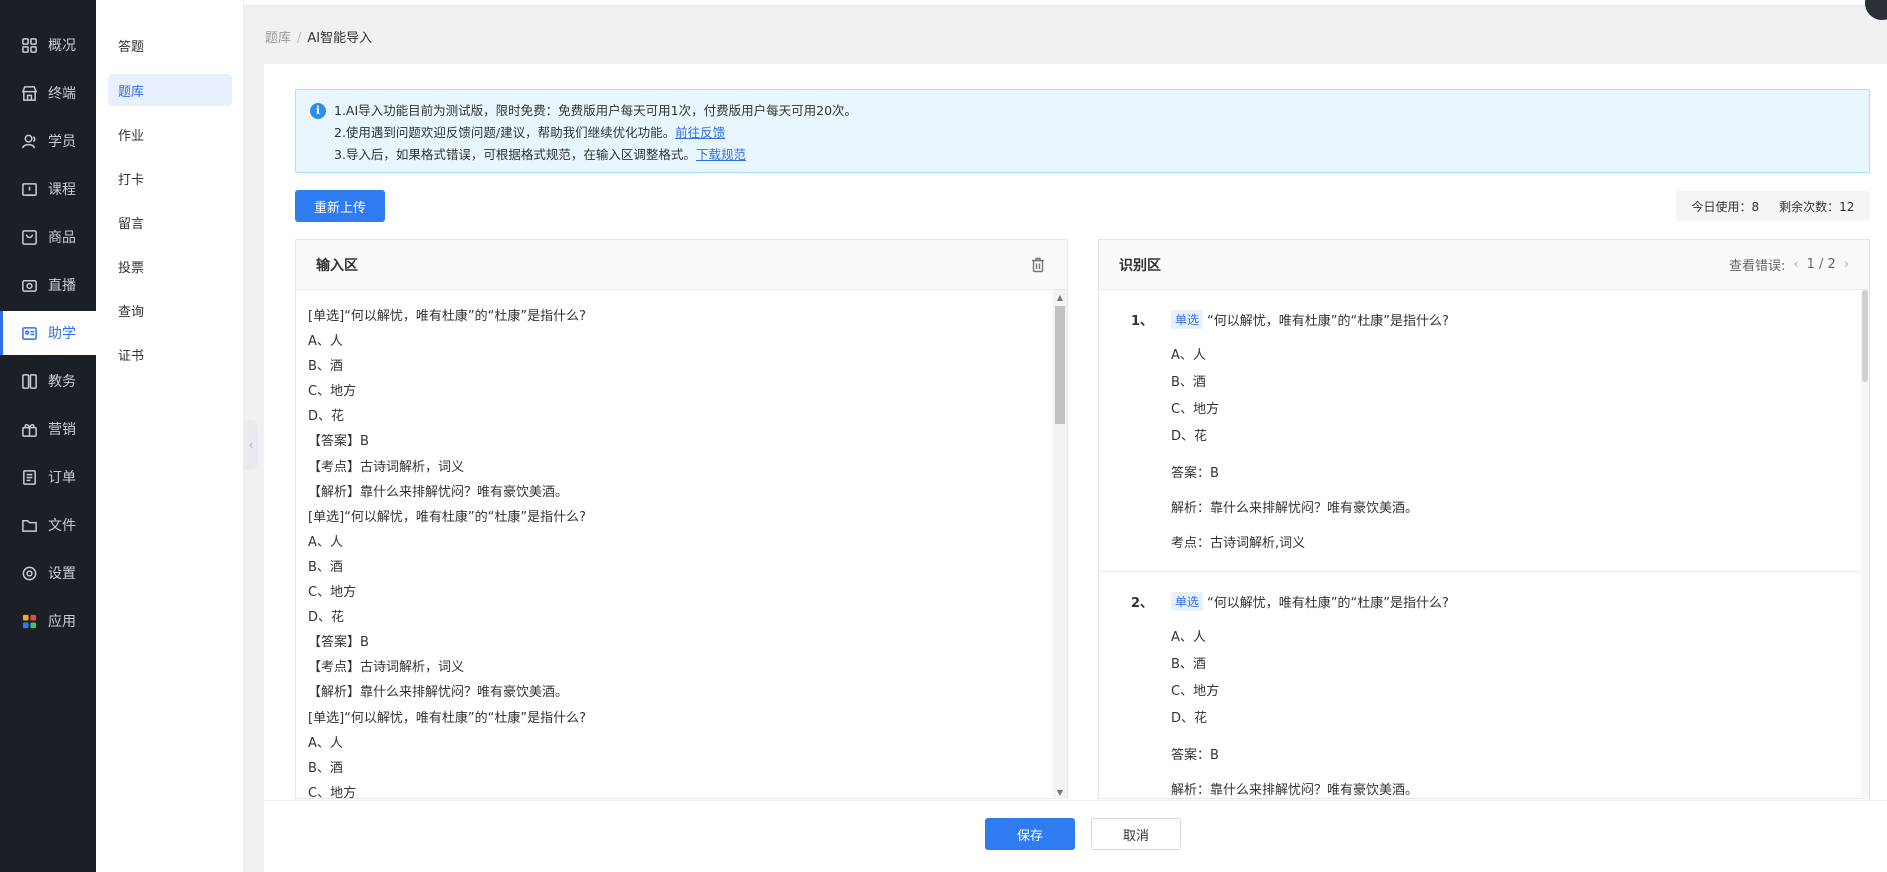  I want to click on usage-today: 今日使用：8, so click(1725, 206).